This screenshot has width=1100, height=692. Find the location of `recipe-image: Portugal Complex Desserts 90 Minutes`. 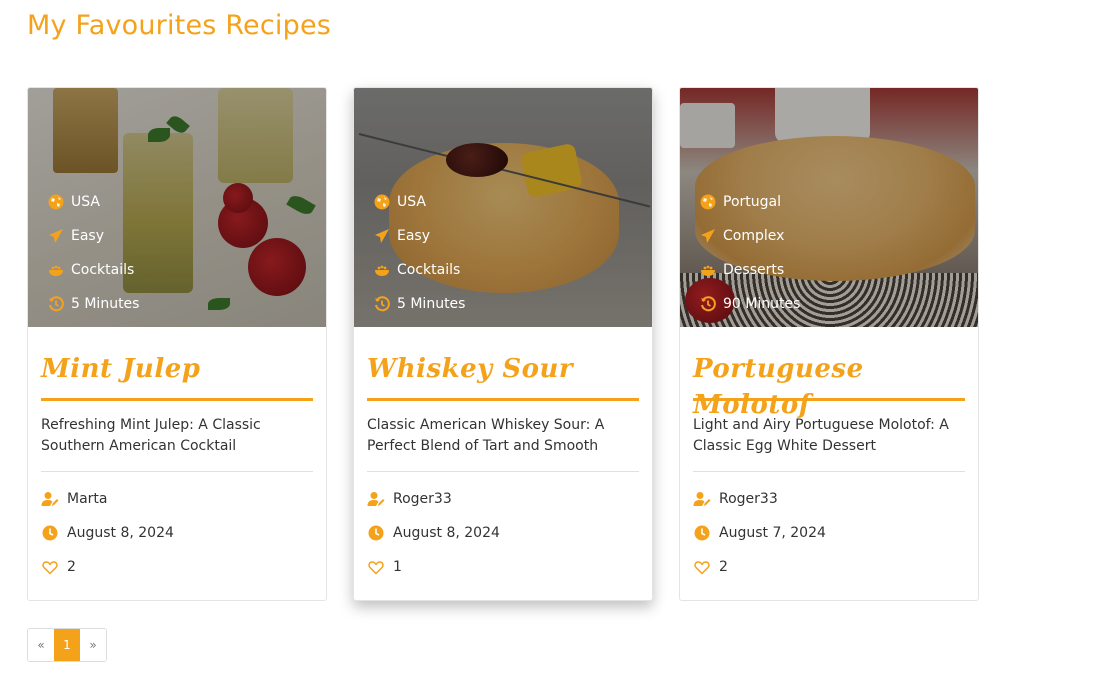

recipe-image: Portugal Complex Desserts 90 Minutes is located at coordinates (829, 207).